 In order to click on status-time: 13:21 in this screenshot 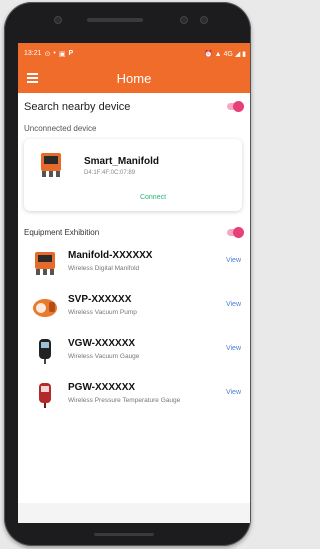, I will do `click(33, 53)`.